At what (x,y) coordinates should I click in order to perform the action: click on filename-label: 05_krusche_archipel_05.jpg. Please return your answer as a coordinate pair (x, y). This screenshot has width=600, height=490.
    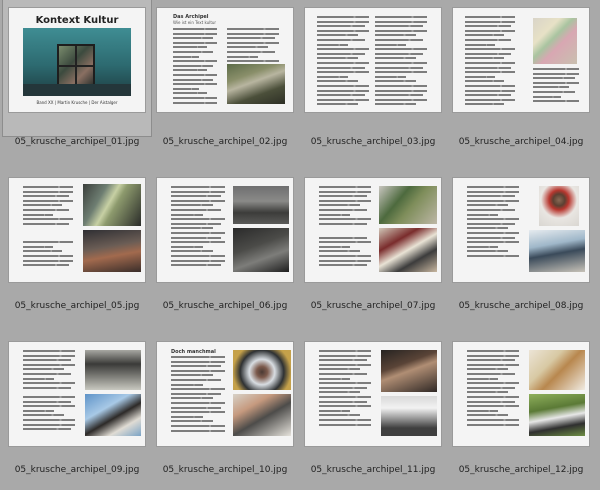
    Looking at the image, I should click on (77, 306).